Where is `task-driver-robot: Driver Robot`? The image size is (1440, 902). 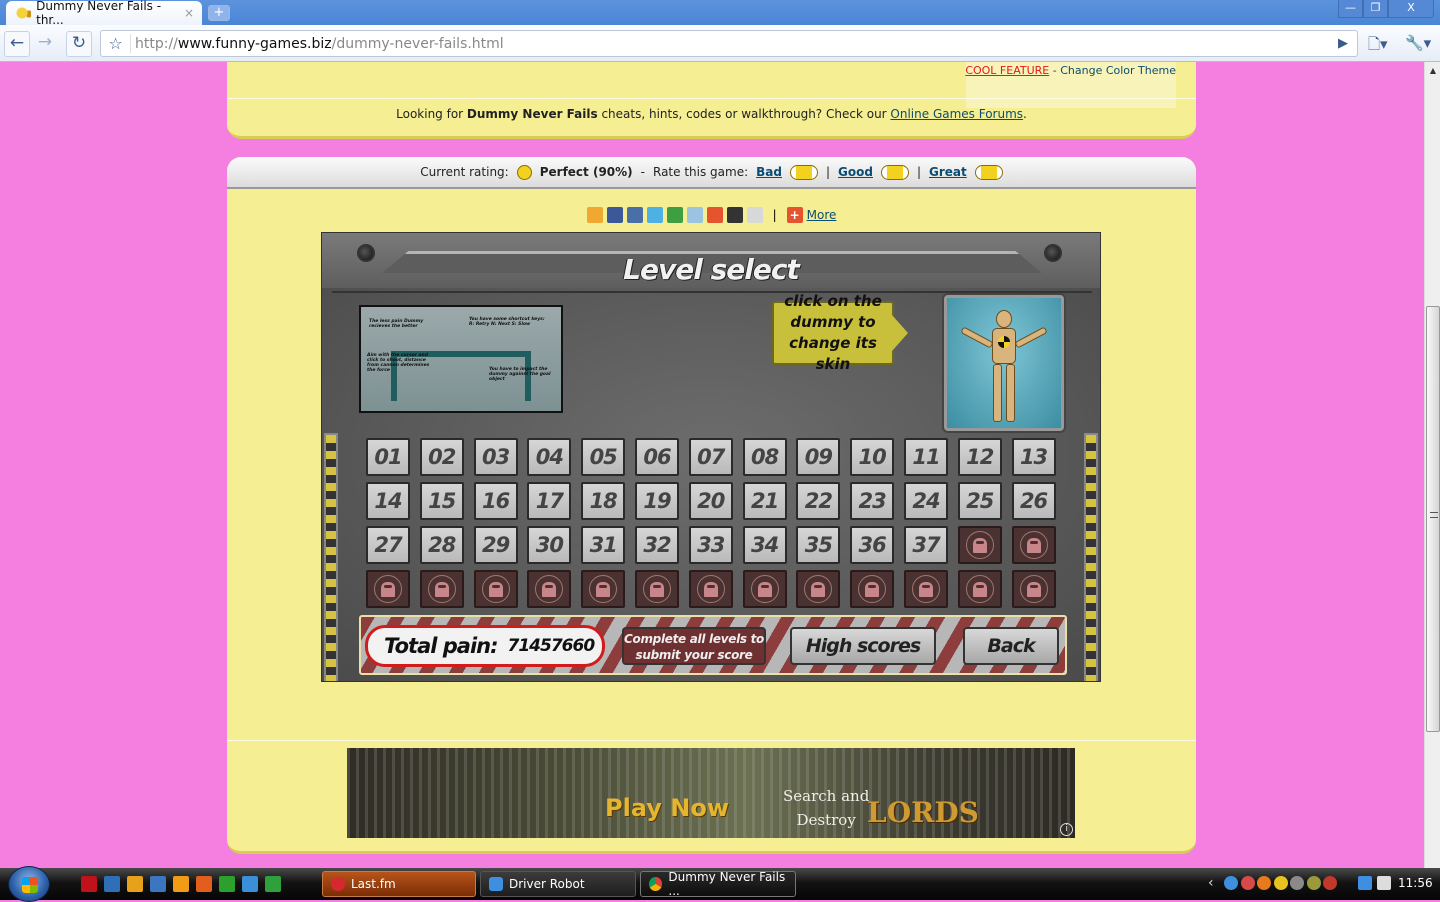
task-driver-robot: Driver Robot is located at coordinates (558, 884).